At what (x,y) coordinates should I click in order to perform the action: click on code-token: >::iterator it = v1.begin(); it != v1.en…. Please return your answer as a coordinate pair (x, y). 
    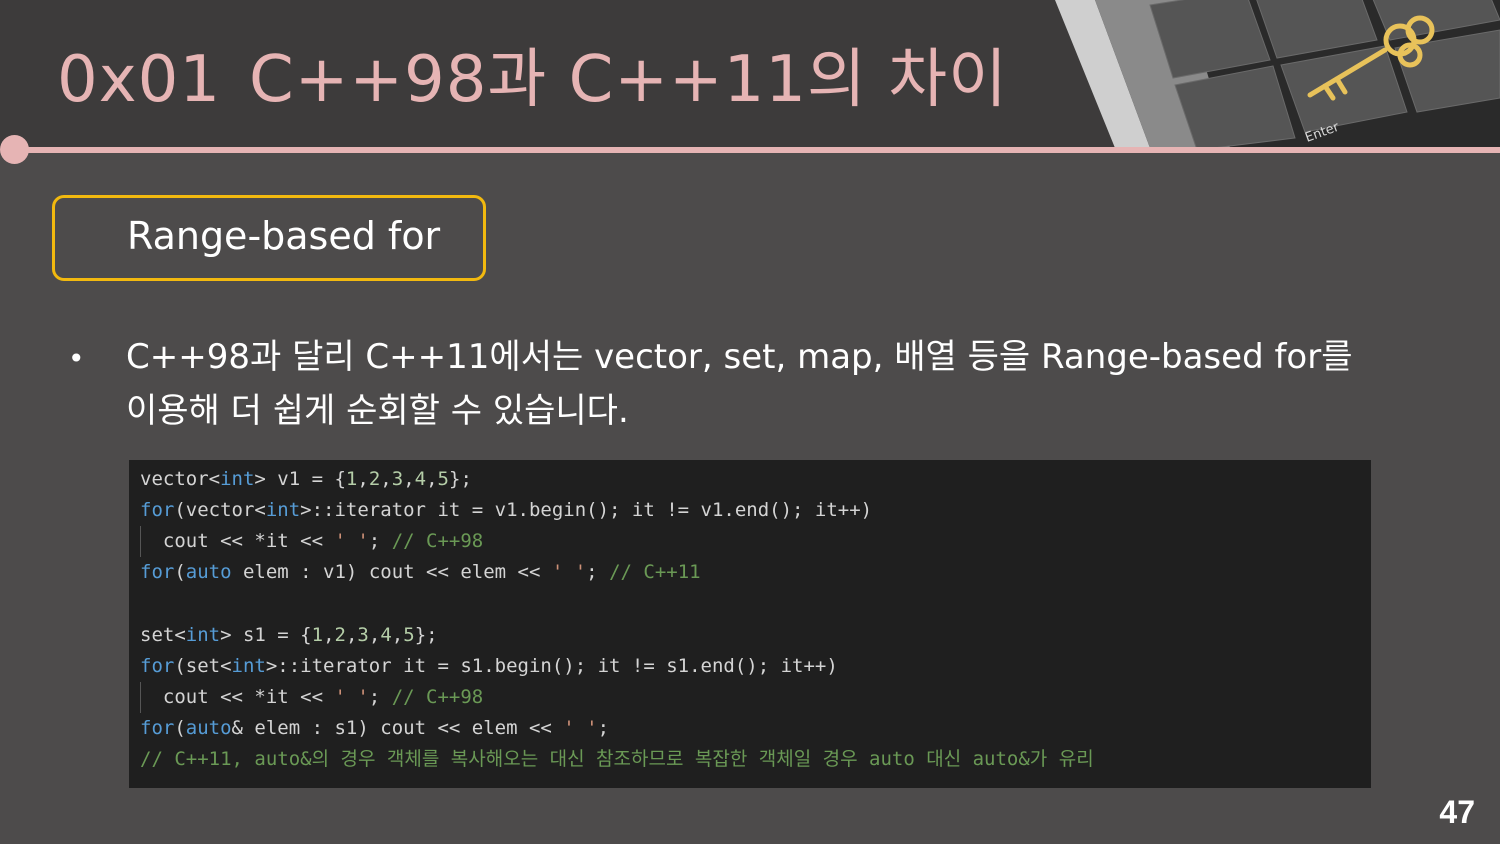
    Looking at the image, I should click on (586, 510).